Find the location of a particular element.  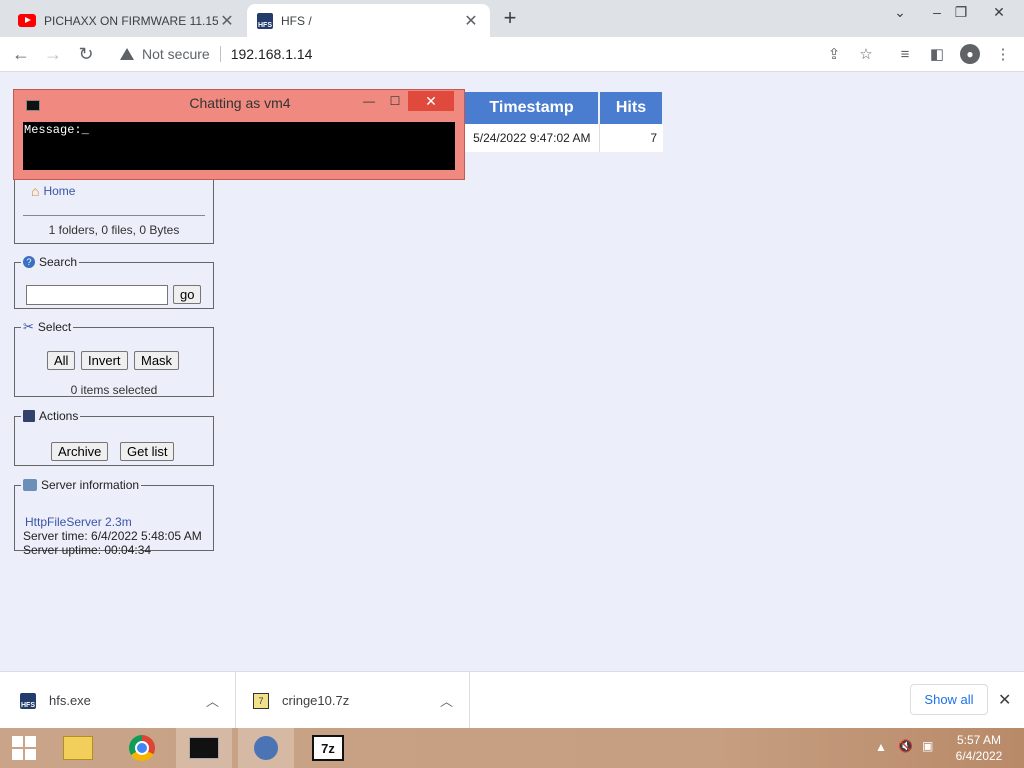

windows-logo-icon is located at coordinates (24, 748).